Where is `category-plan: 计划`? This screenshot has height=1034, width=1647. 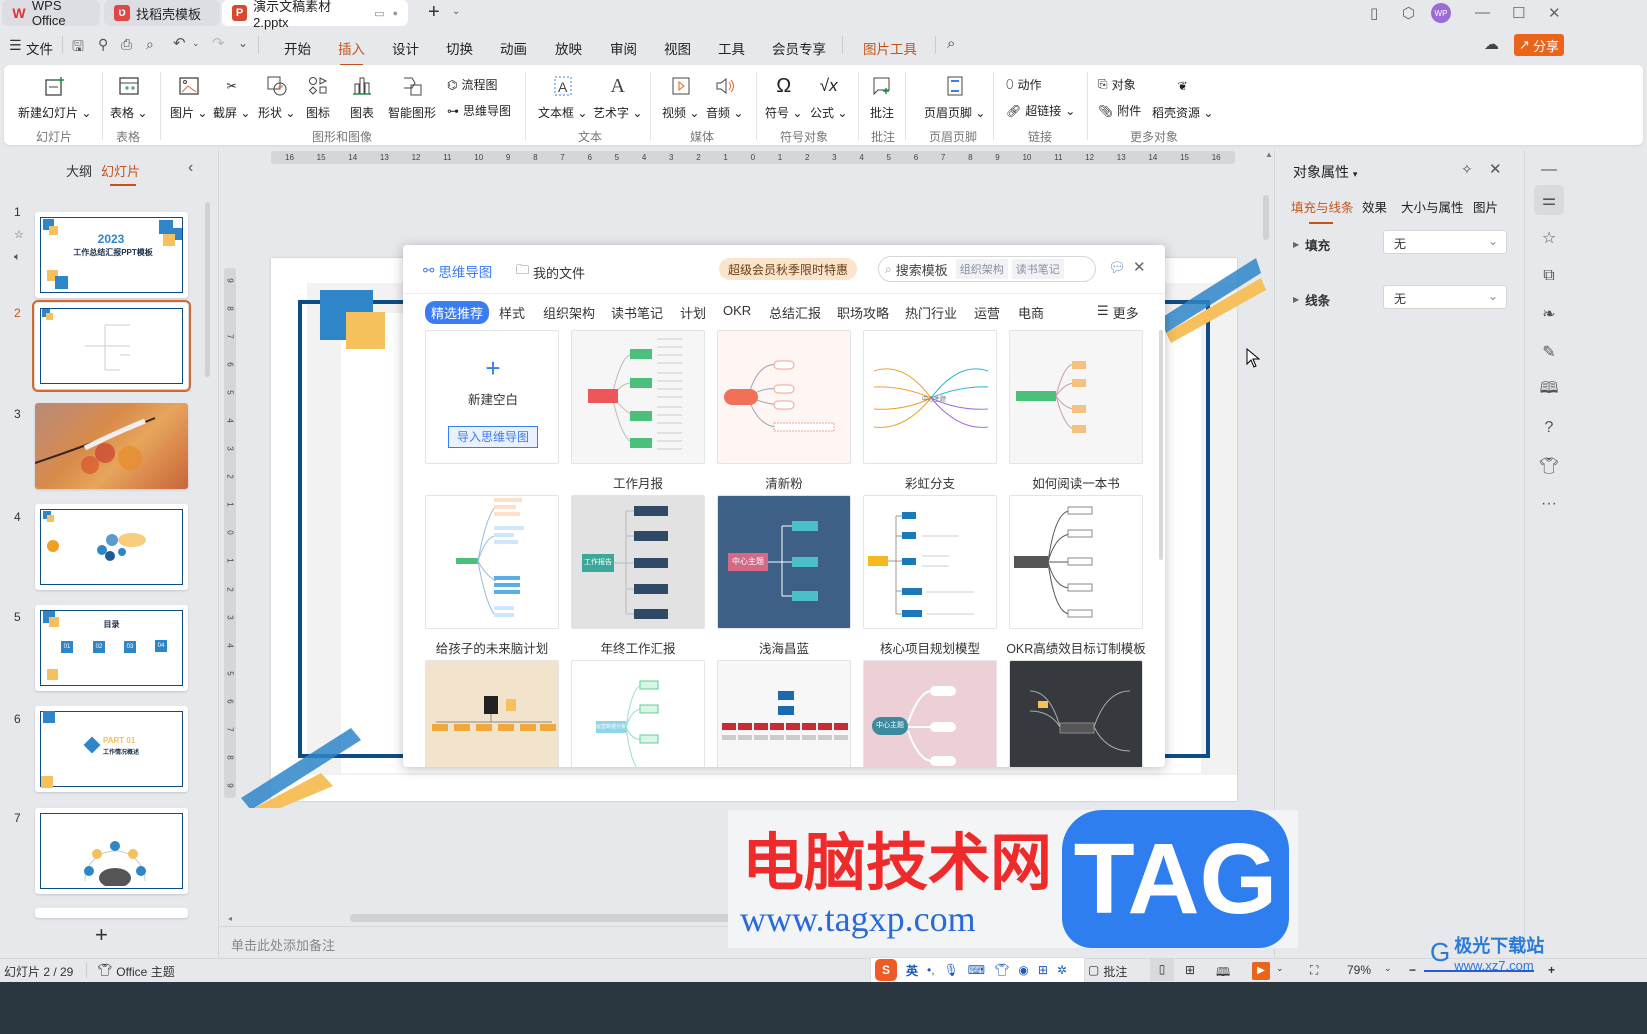 category-plan: 计划 is located at coordinates (693, 312).